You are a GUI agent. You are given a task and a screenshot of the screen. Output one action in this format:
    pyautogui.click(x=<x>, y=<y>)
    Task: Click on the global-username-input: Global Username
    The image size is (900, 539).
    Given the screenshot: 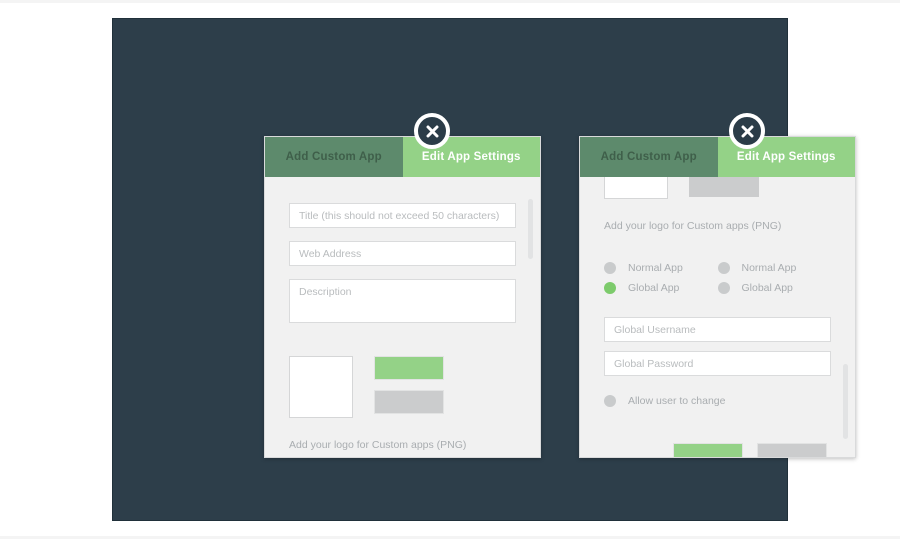 What is the action you would take?
    pyautogui.click(x=717, y=329)
    